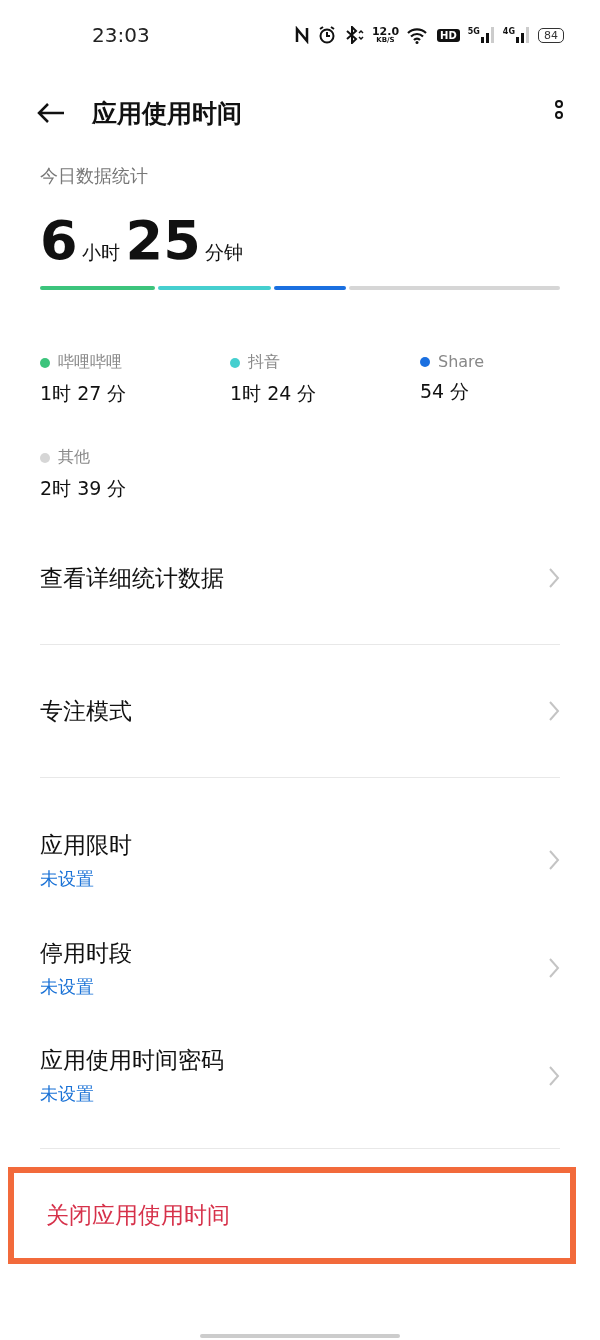 The width and height of the screenshot is (600, 1340). I want to click on app-usage-time: 2时 39 分, so click(84, 488).